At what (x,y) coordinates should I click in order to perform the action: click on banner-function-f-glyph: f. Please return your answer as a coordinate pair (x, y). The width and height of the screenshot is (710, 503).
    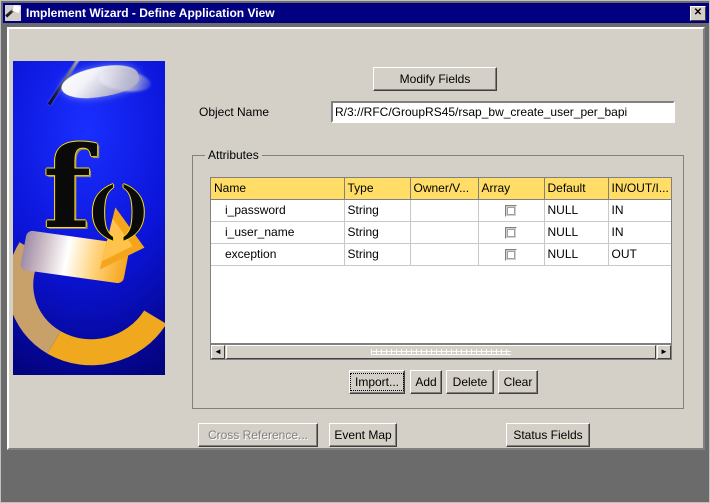
    Looking at the image, I should click on (67, 188).